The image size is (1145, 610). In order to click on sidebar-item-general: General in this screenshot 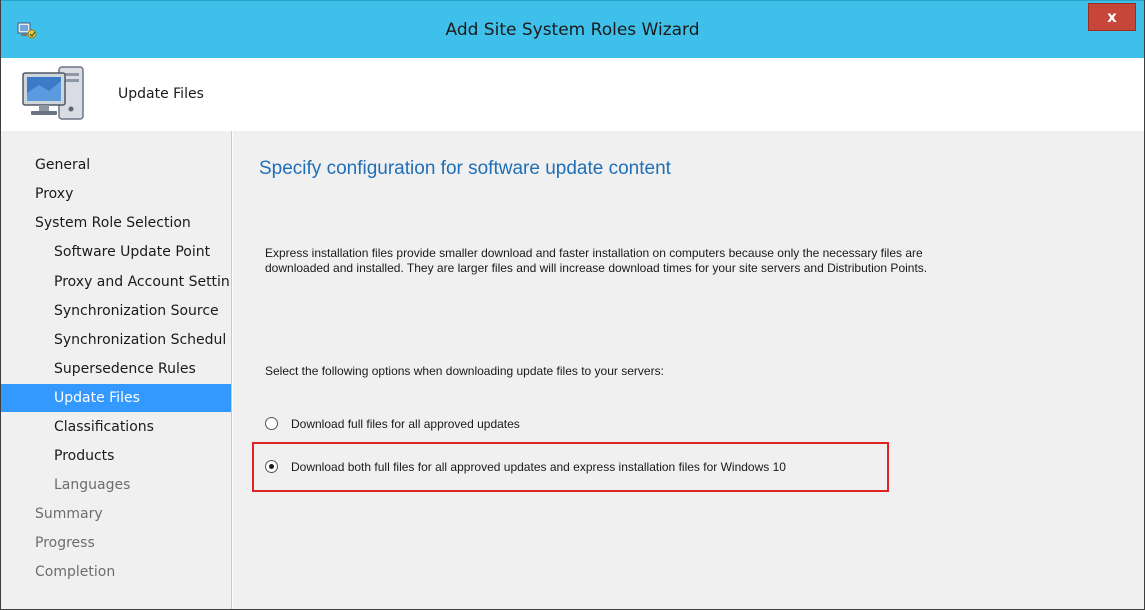, I will do `click(116, 165)`.